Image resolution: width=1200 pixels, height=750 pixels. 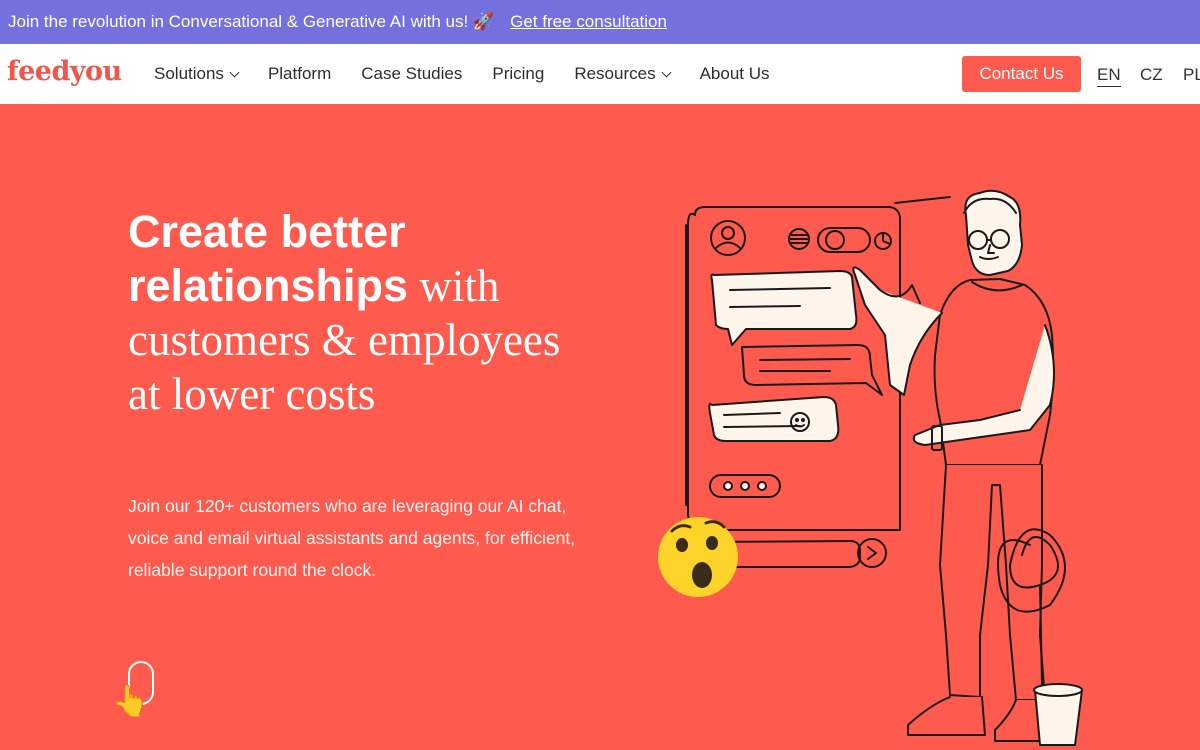 What do you see at coordinates (252, 394) in the screenshot?
I see `headline-line-4: at lower costs` at bounding box center [252, 394].